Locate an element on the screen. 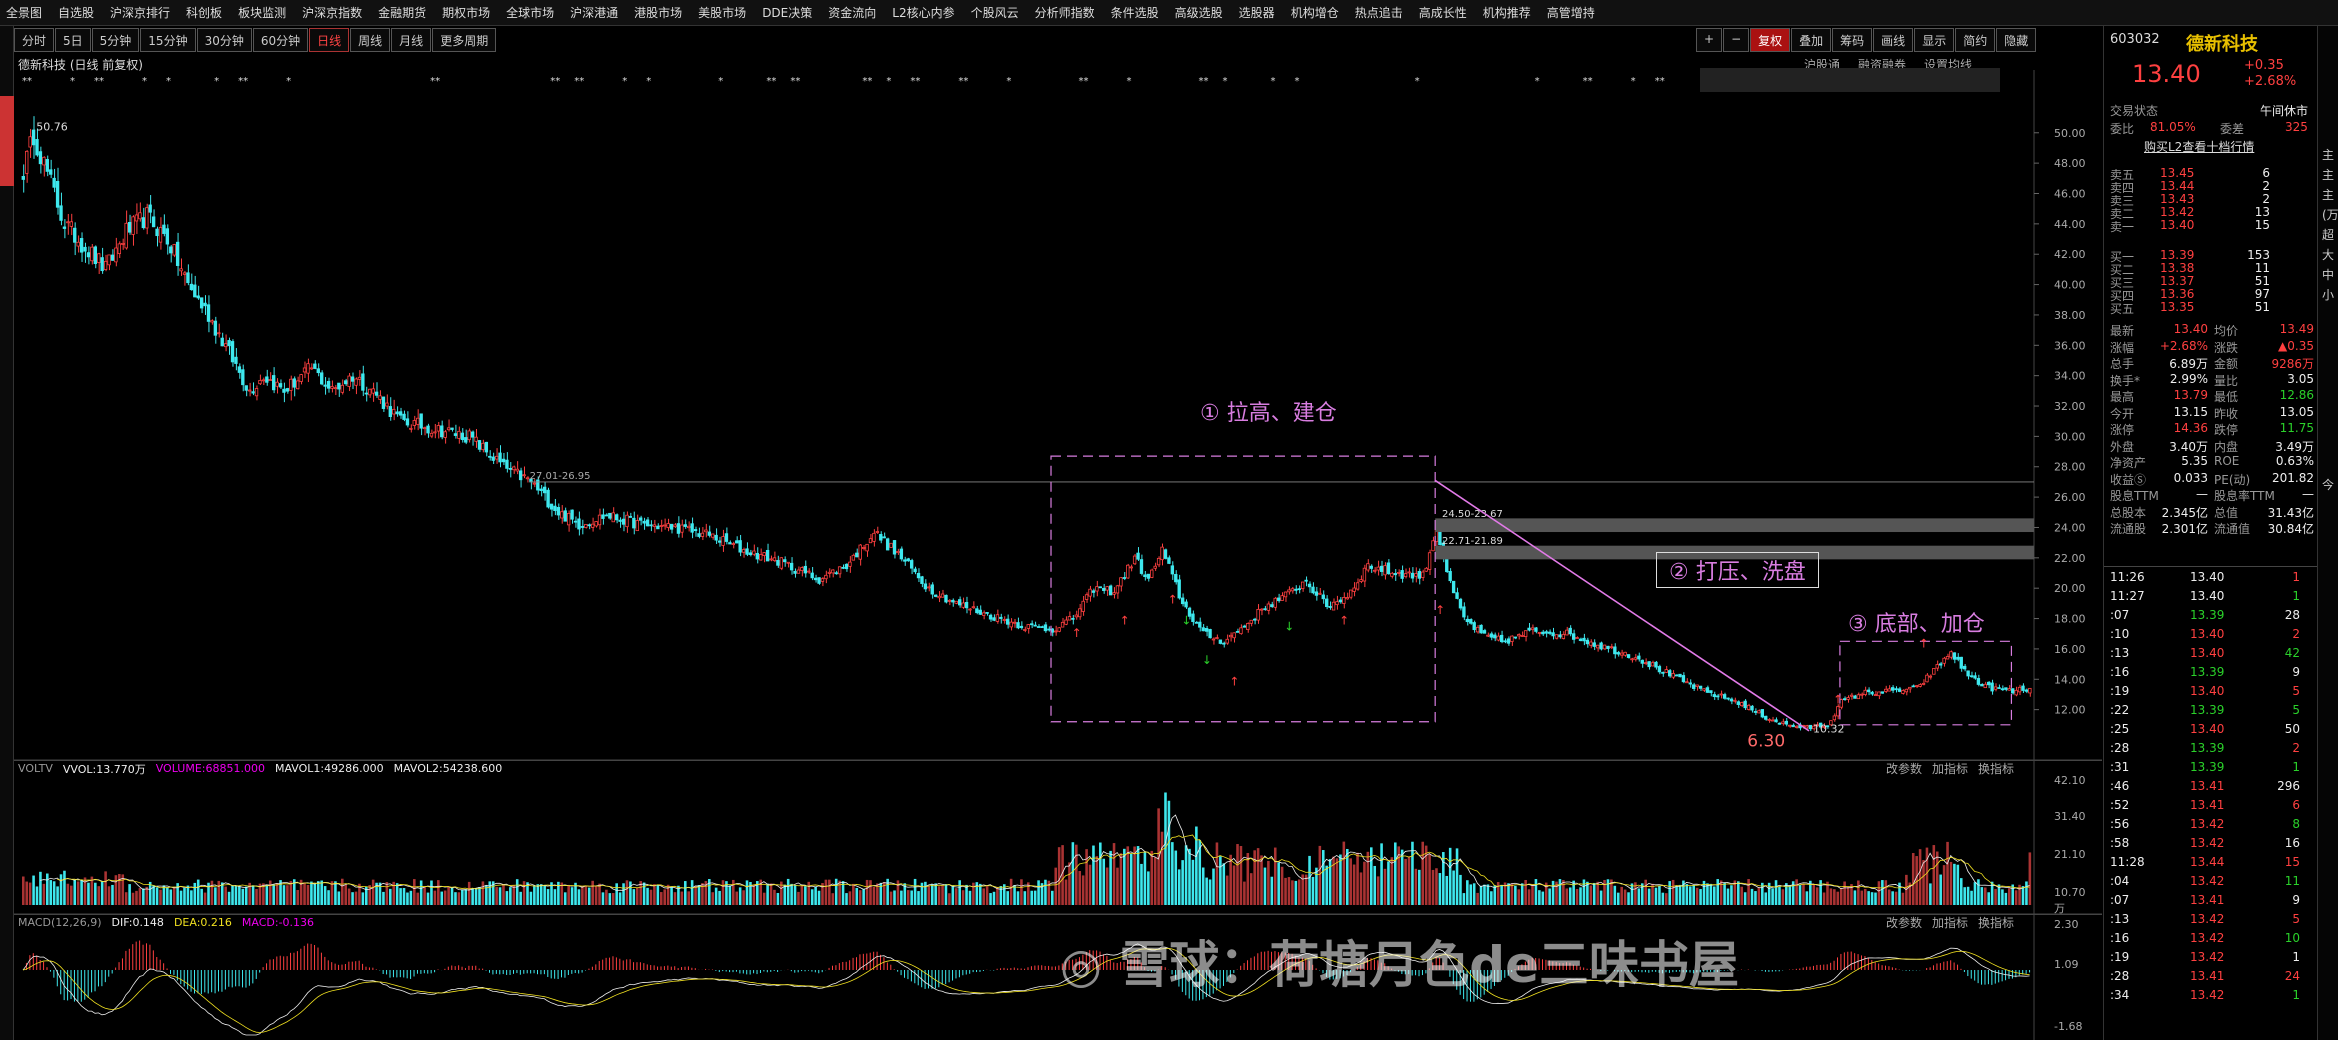 The width and height of the screenshot is (2338, 1040). top-menu-item: 金融期货 is located at coordinates (402, 12).